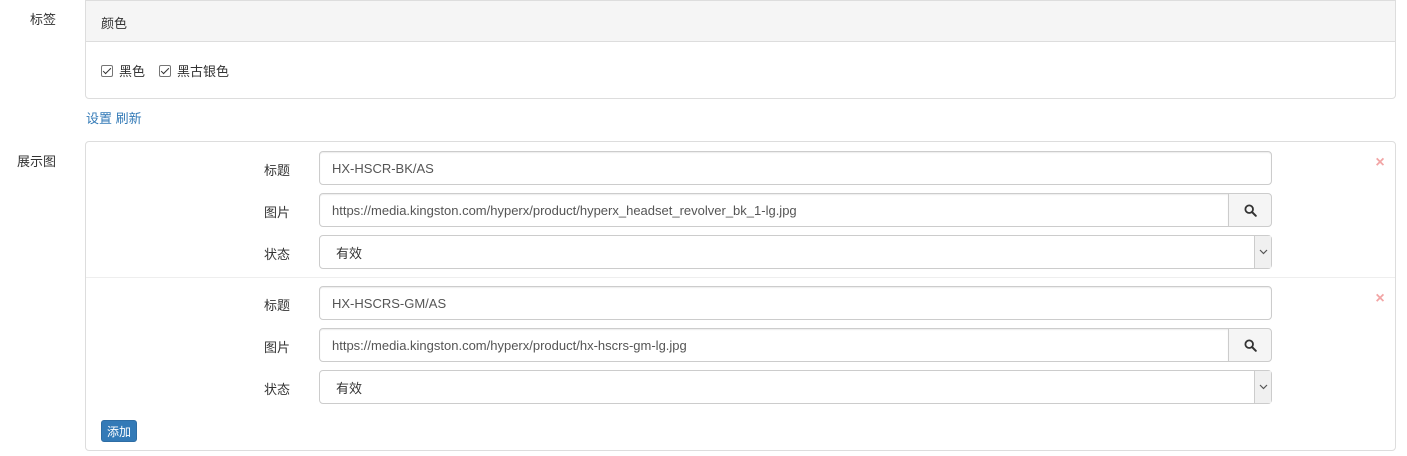  What do you see at coordinates (795, 168) in the screenshot?
I see `title-input: HX-HSCR-BK/AS` at bounding box center [795, 168].